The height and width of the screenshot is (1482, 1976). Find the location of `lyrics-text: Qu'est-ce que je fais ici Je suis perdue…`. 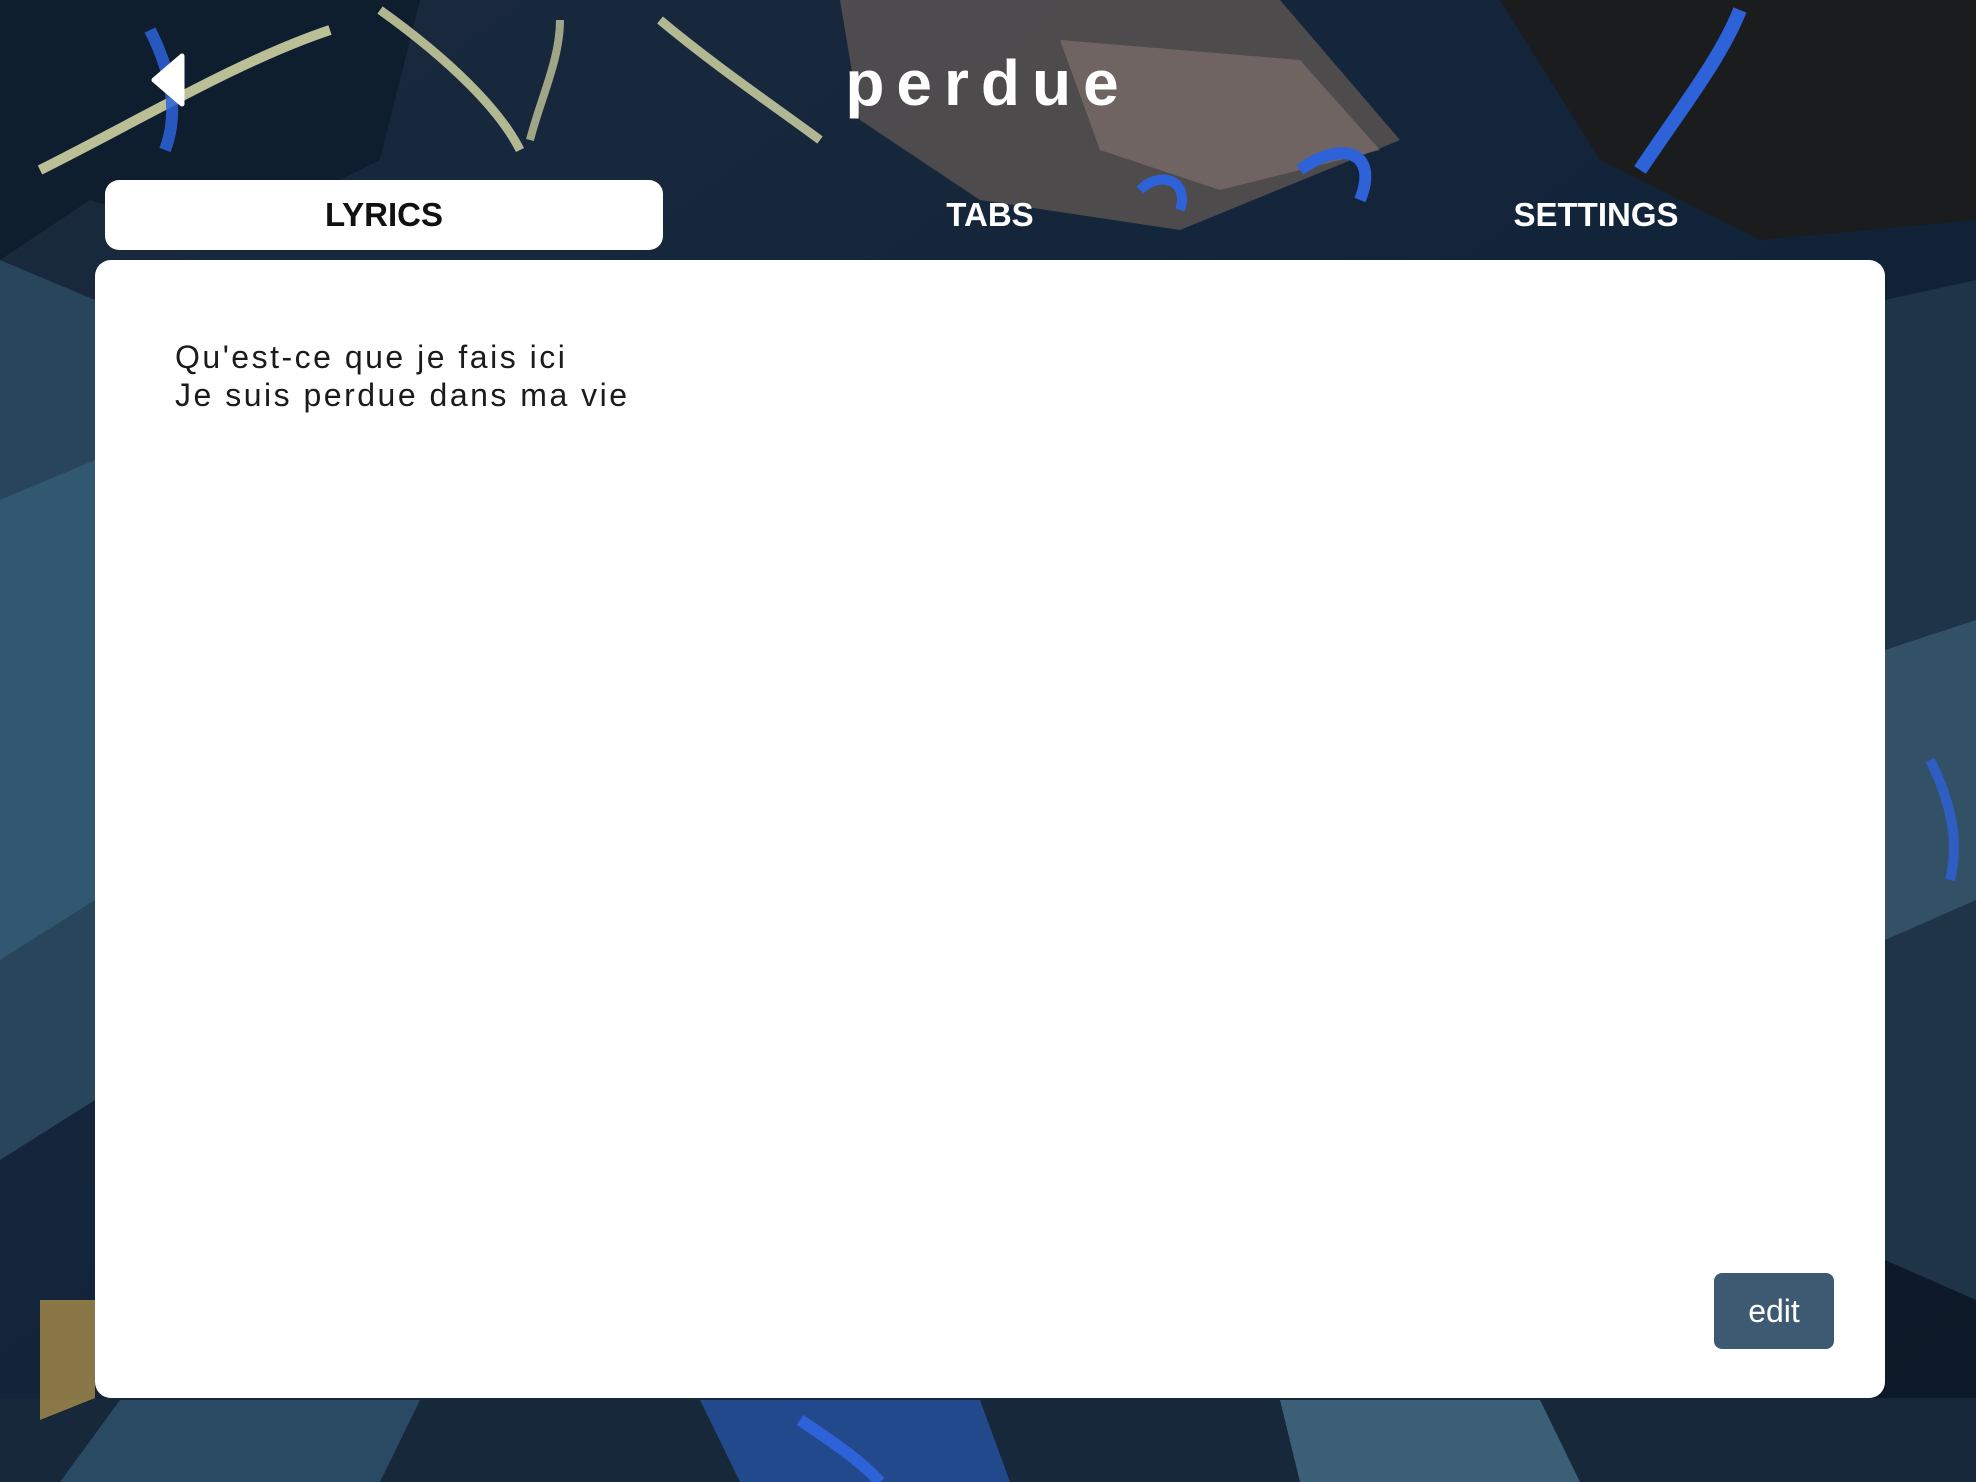

lyrics-text: Qu'est-ce que je fais ici Je suis perdue… is located at coordinates (975, 376).